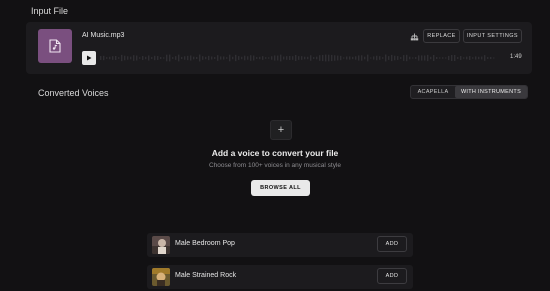  I want to click on audio-file-icon, so click(55, 46).